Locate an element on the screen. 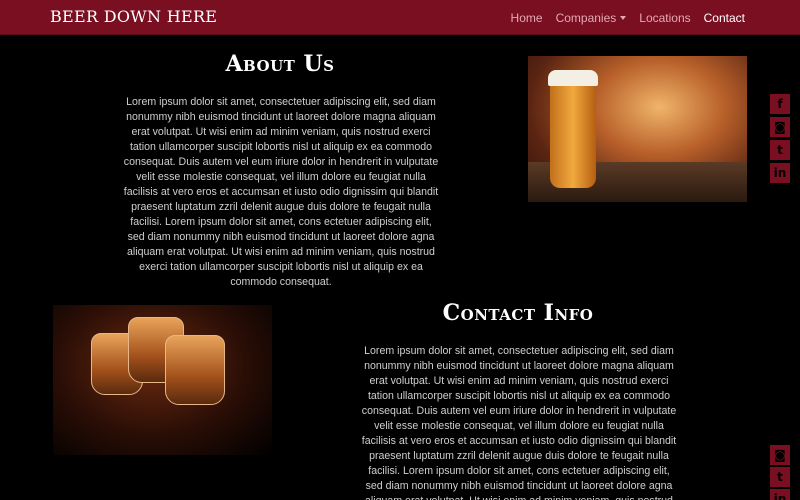 Image resolution: width=800 pixels, height=500 pixels. nav-locations: Locations is located at coordinates (664, 18).